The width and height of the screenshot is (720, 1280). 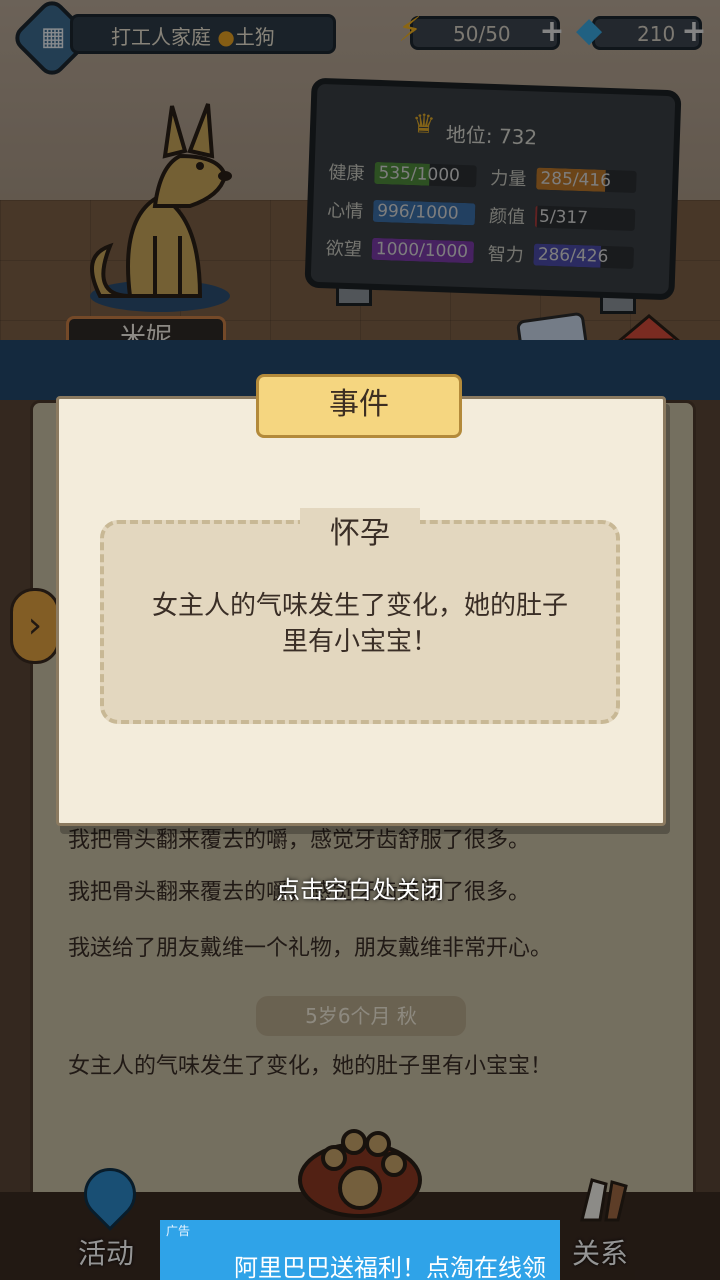 What do you see at coordinates (359, 406) in the screenshot?
I see `event-header: 事件` at bounding box center [359, 406].